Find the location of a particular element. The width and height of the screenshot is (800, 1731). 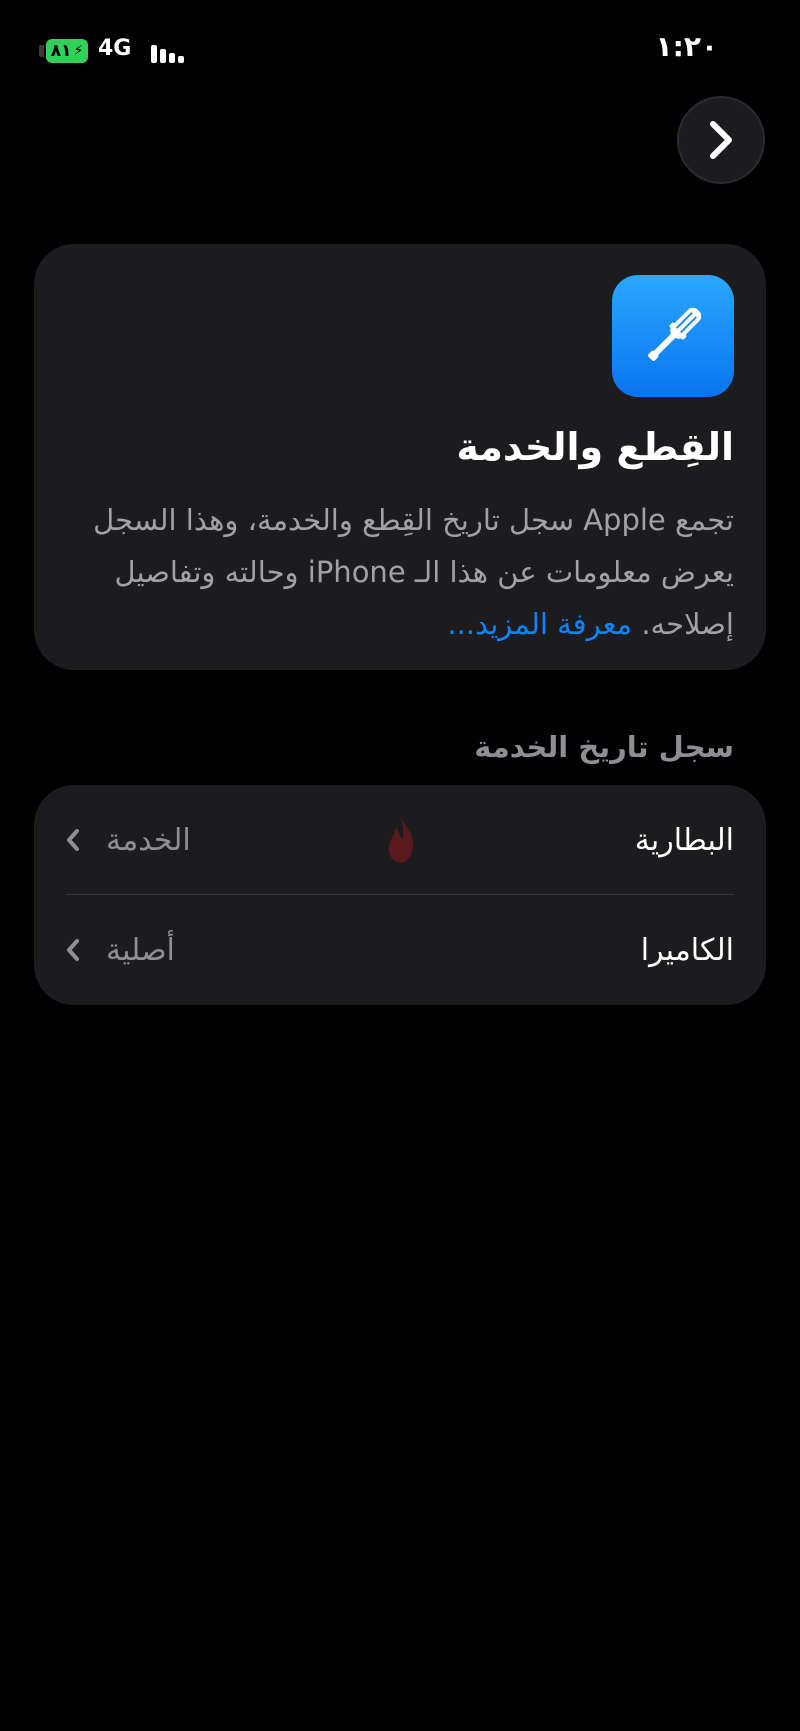

status-time: ١:٢٠ is located at coordinates (686, 46).